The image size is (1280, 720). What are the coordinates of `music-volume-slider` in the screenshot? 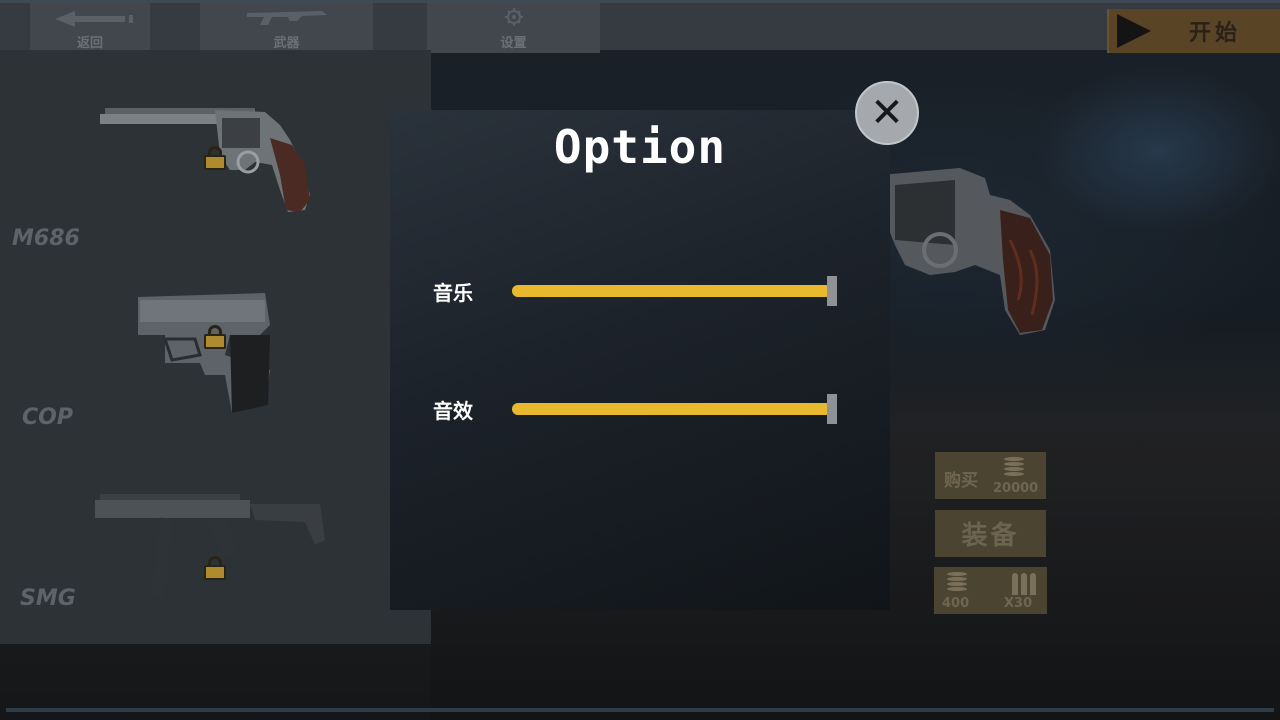 It's located at (674, 291).